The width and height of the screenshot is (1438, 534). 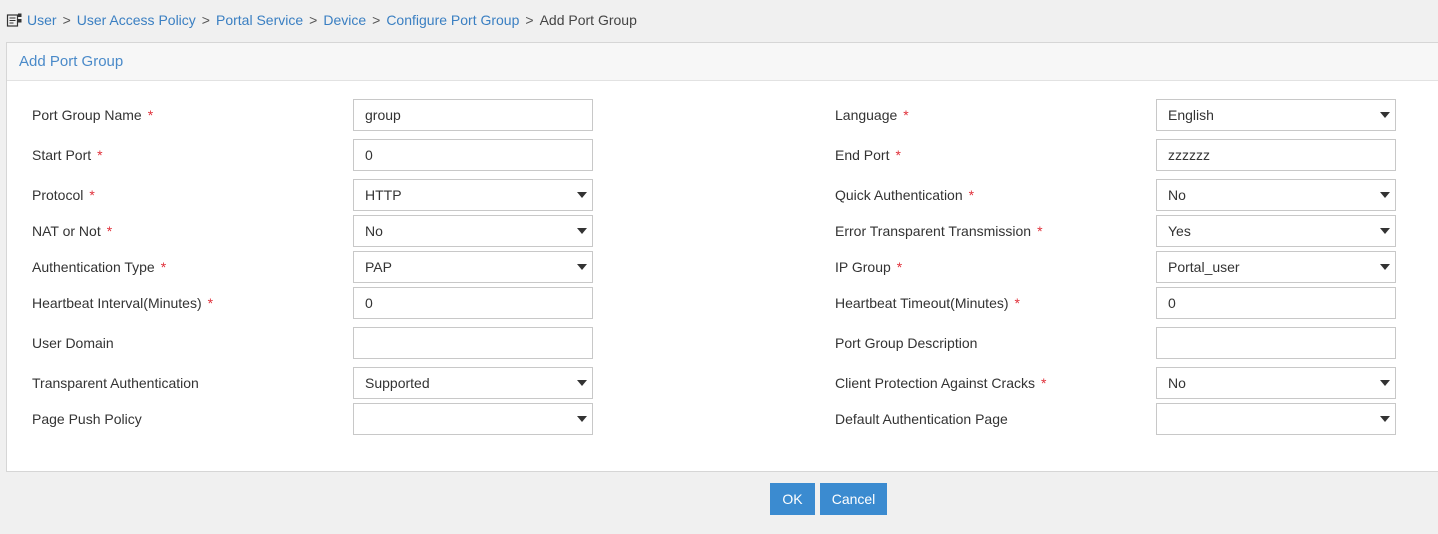 I want to click on end-port-input-field, so click(x=1281, y=155).